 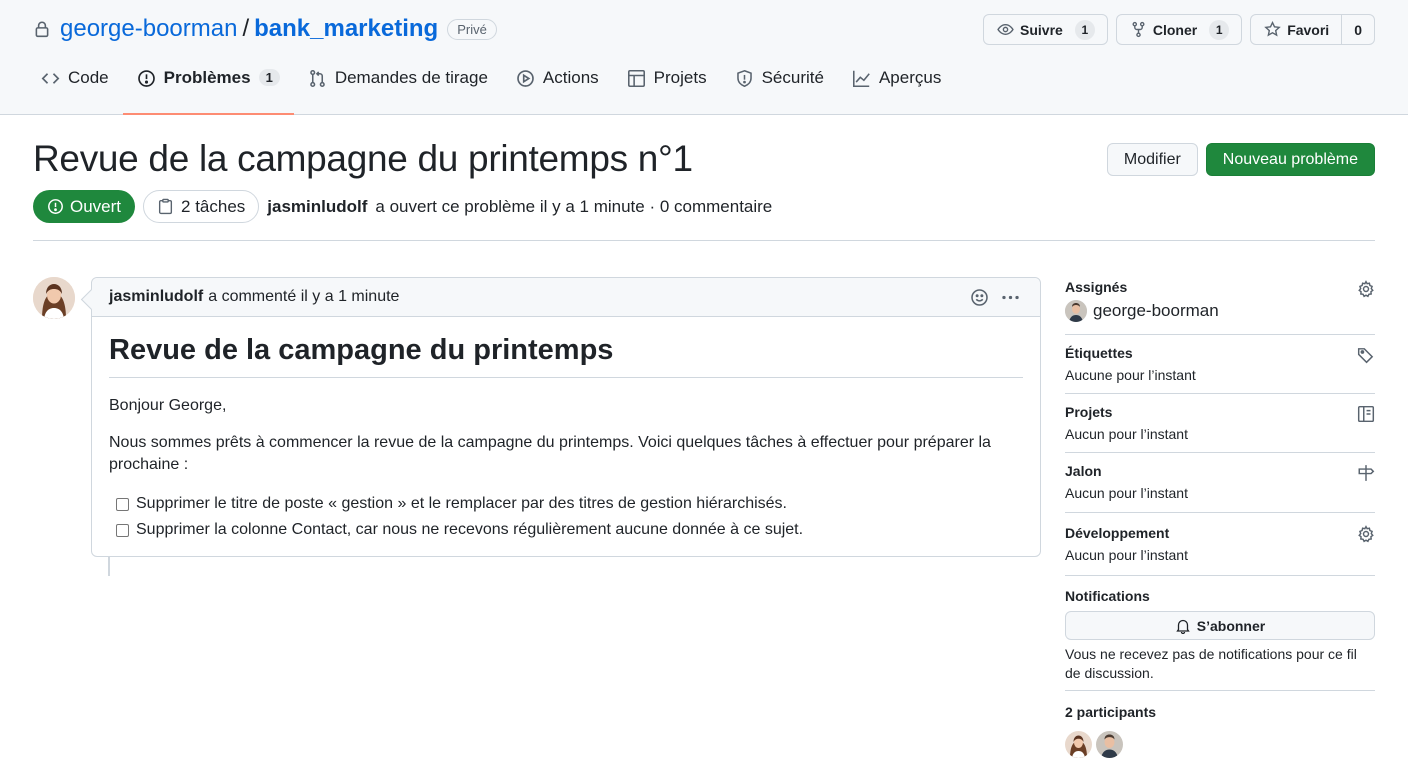 What do you see at coordinates (165, 206) in the screenshot?
I see `tasklist-icon` at bounding box center [165, 206].